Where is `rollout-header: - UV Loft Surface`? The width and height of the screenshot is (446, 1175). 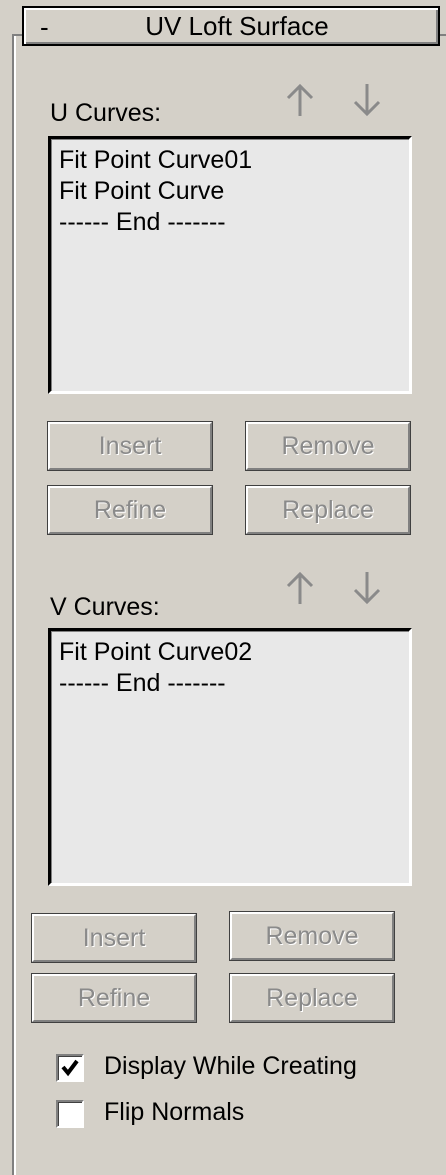
rollout-header: - UV Loft Surface is located at coordinates (231, 26).